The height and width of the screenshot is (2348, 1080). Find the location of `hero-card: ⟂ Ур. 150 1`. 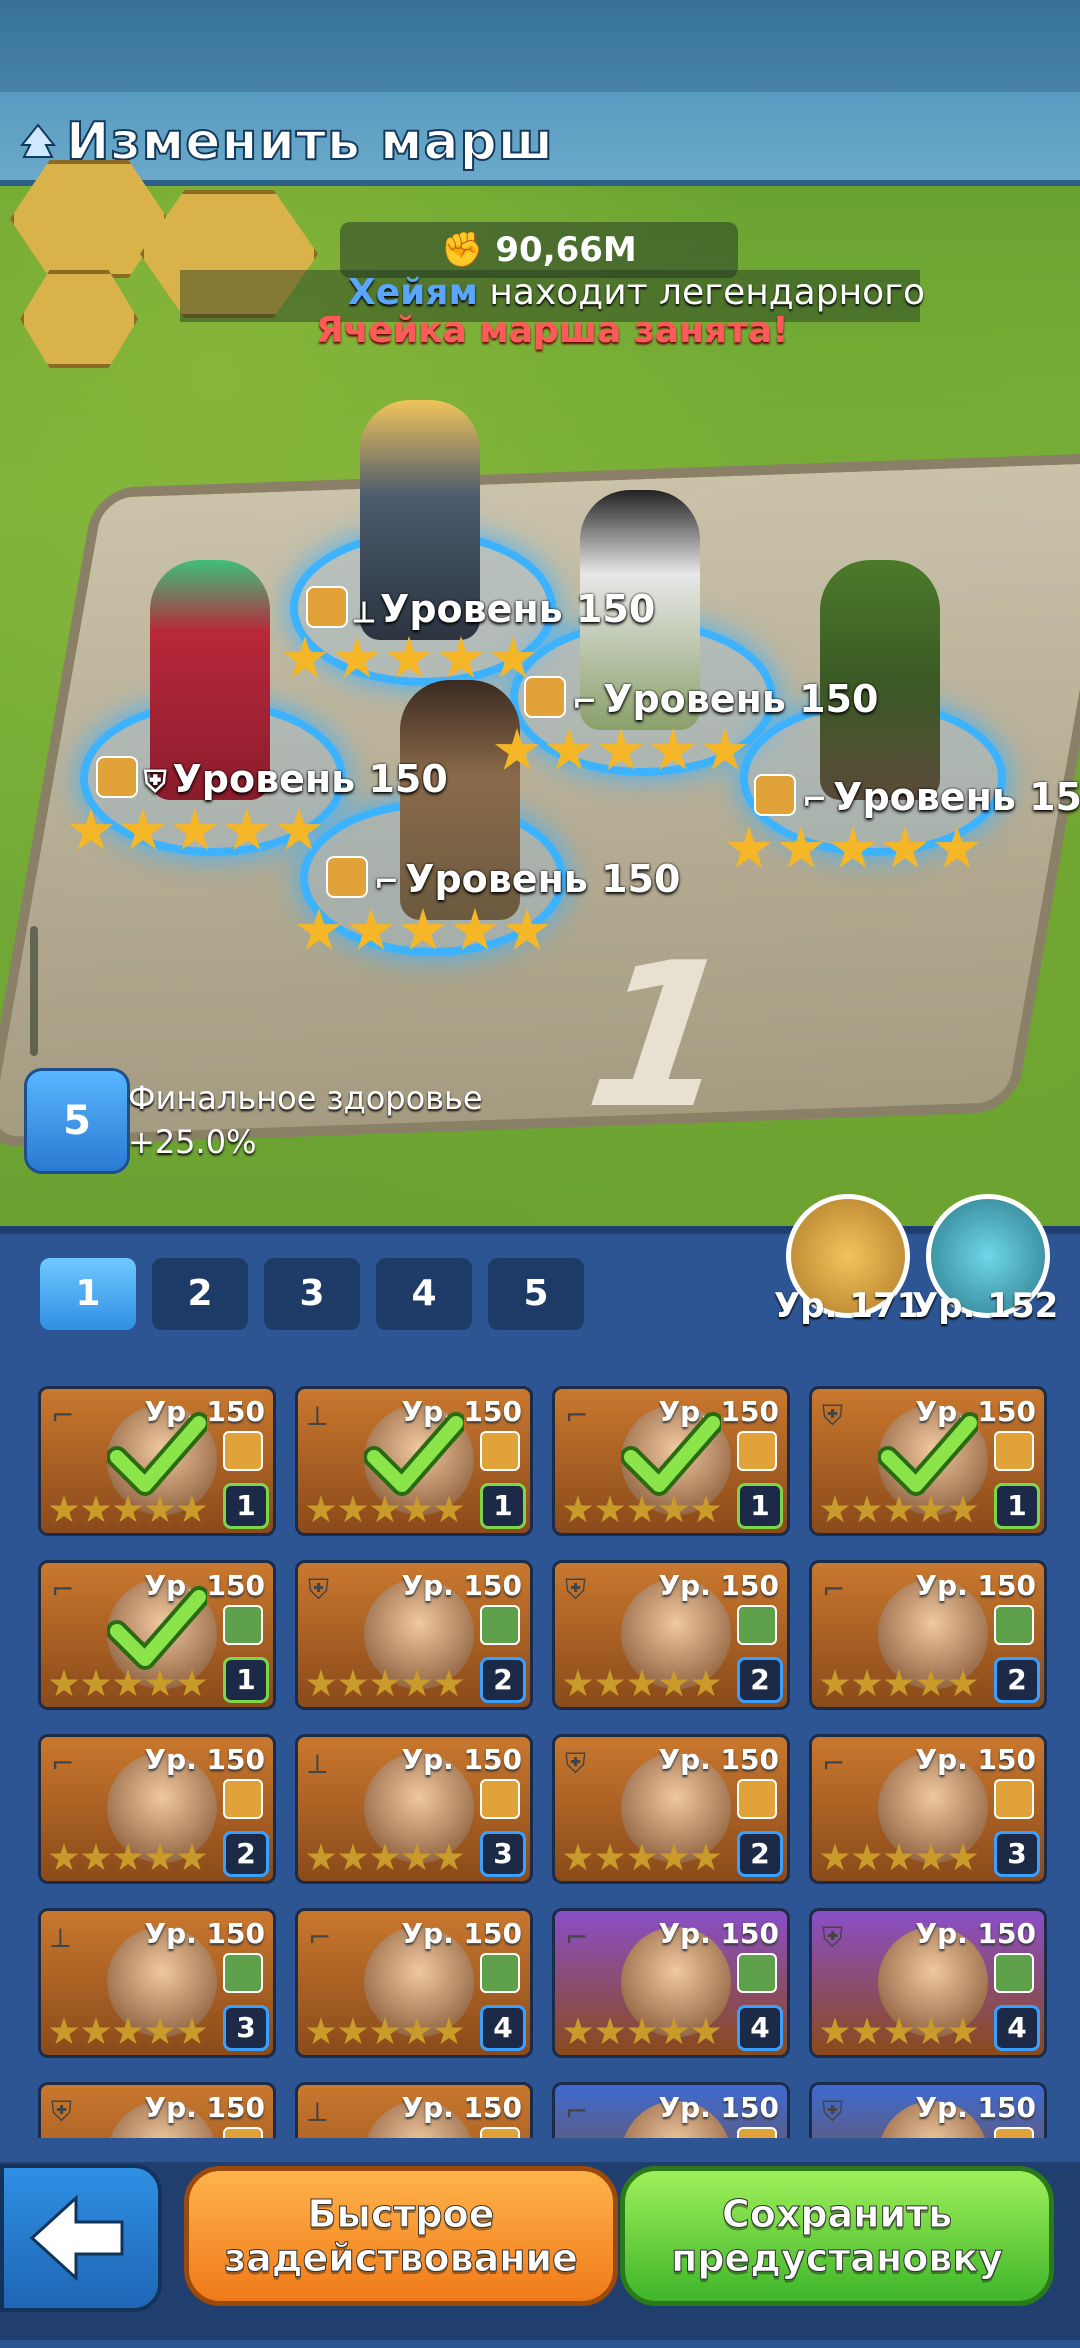

hero-card: ⟂ Ур. 150 1 is located at coordinates (414, 1461).